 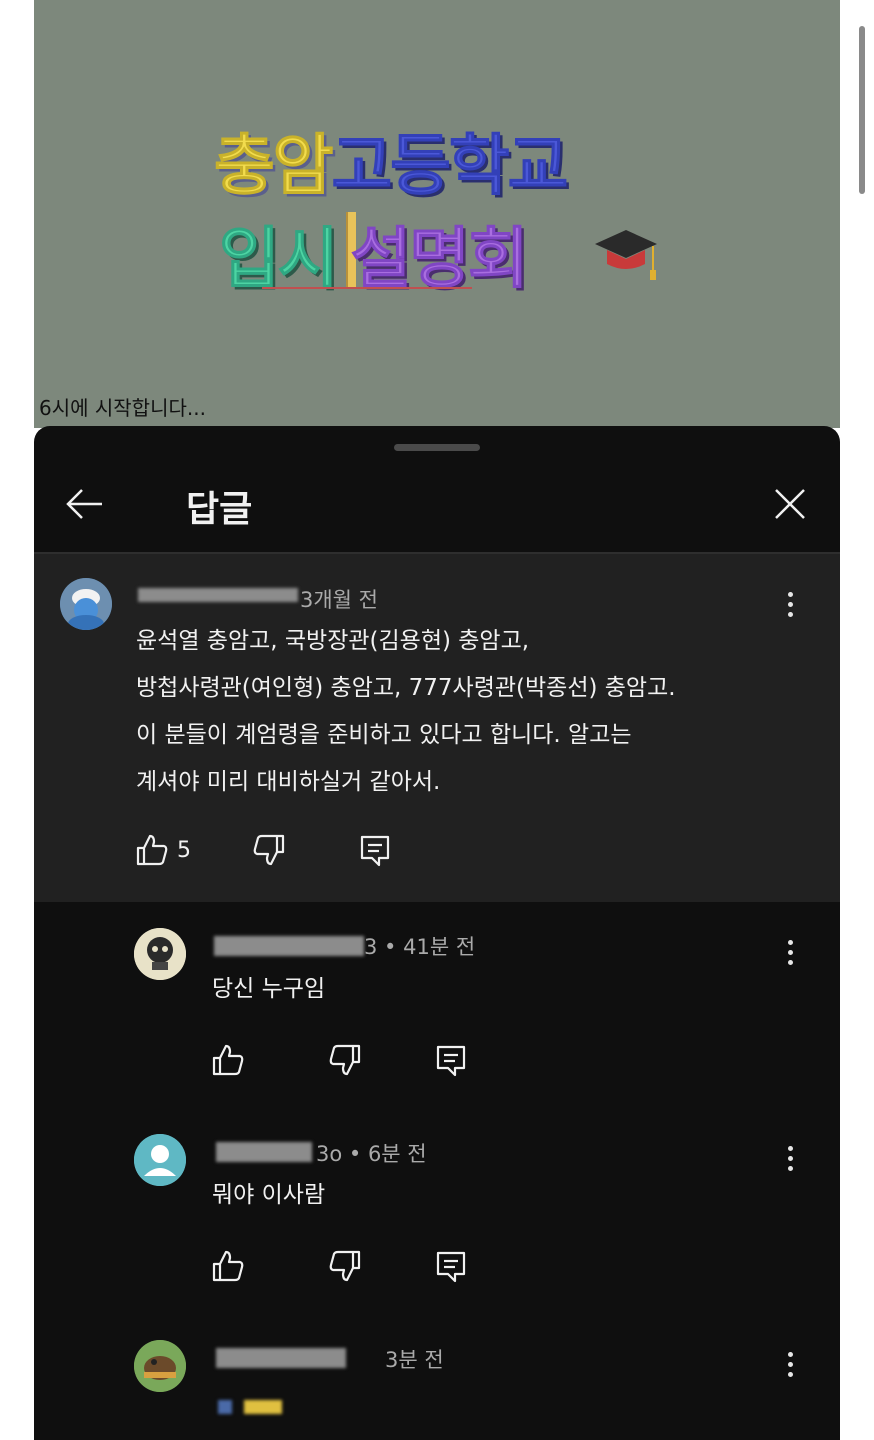 I want to click on graduation-cap-icon, so click(x=626, y=255).